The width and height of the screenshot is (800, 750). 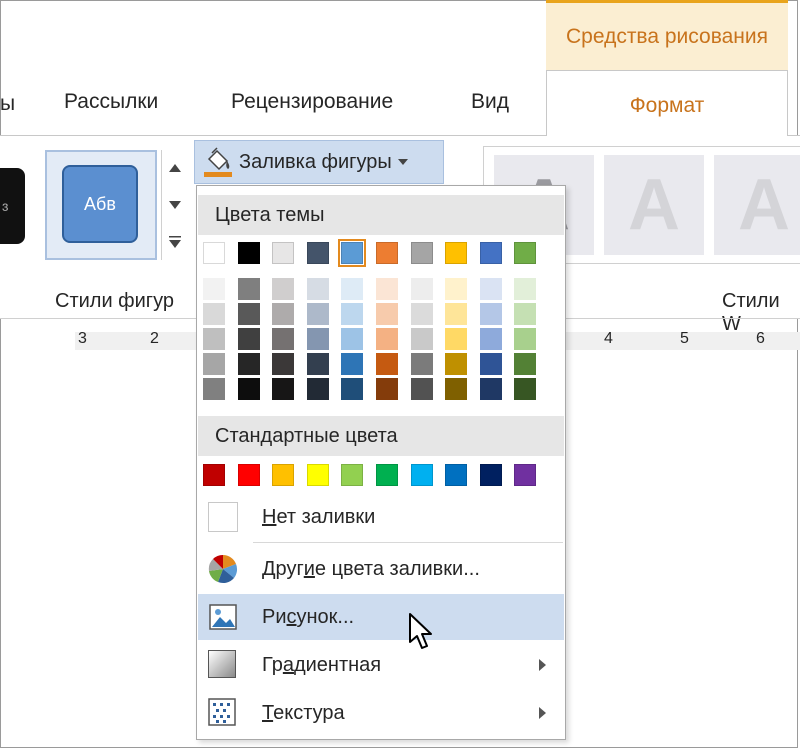 What do you see at coordinates (381, 665) in the screenshot?
I see `gradient-fill-item: Градиентная` at bounding box center [381, 665].